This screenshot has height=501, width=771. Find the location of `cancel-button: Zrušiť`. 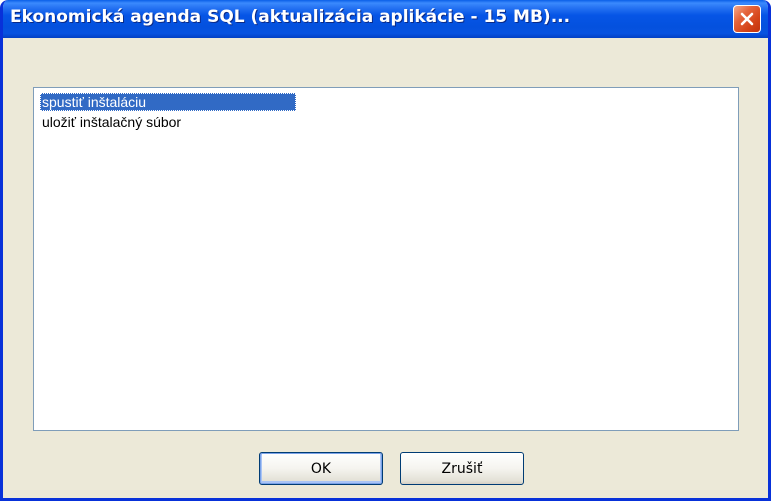

cancel-button: Zrušiť is located at coordinates (462, 468).